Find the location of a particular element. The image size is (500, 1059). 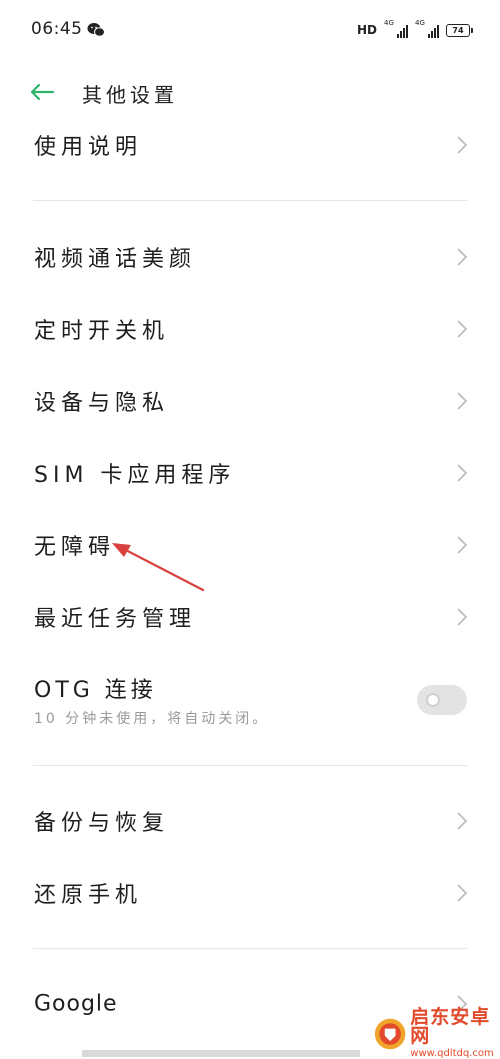

settings-item-backup-restore: 备份与恢复 is located at coordinates (250, 821).